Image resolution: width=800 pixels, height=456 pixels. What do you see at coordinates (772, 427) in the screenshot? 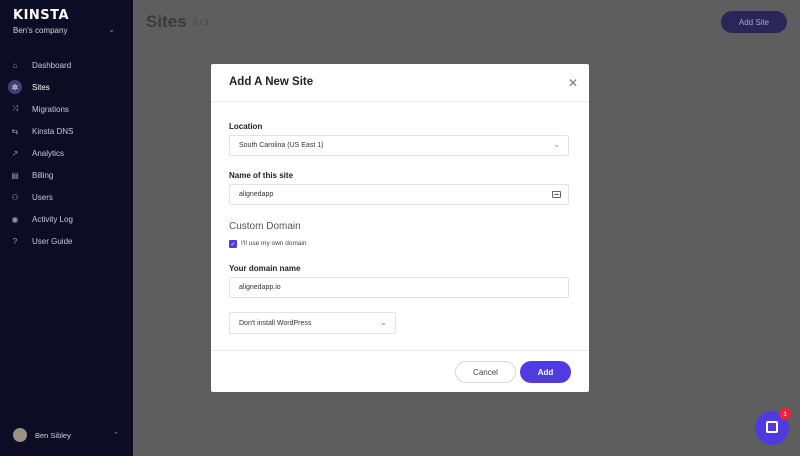
I see `chat-icon` at bounding box center [772, 427].